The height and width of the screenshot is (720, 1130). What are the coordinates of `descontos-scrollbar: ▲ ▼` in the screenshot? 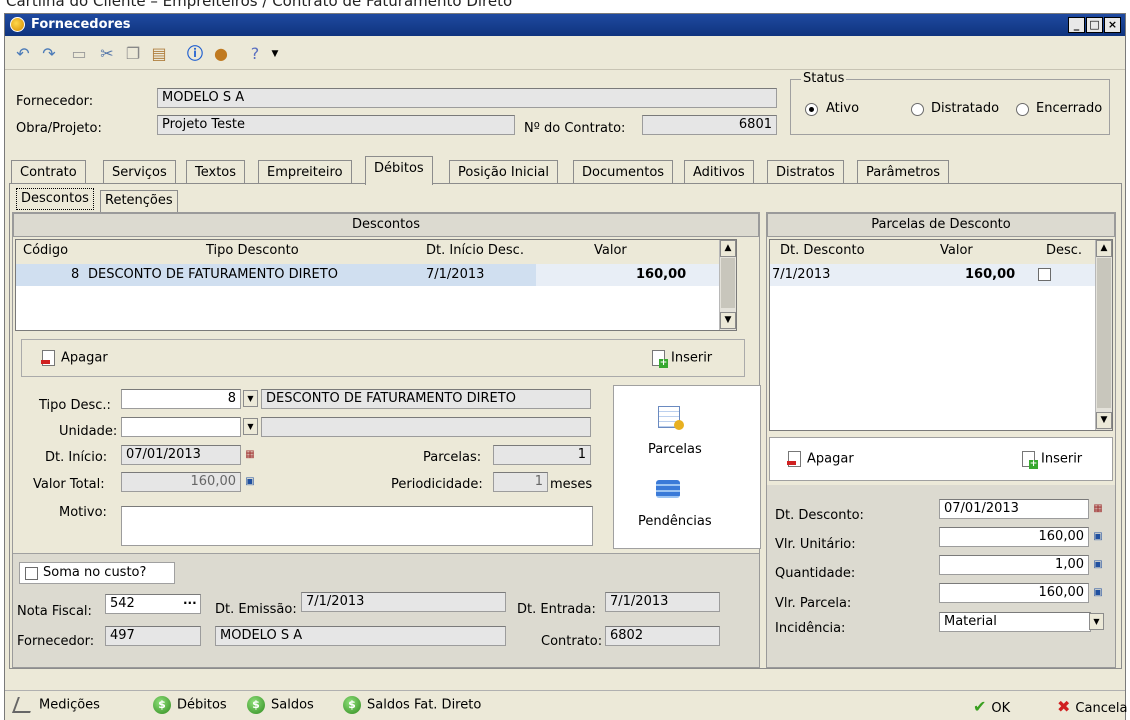 It's located at (727, 285).